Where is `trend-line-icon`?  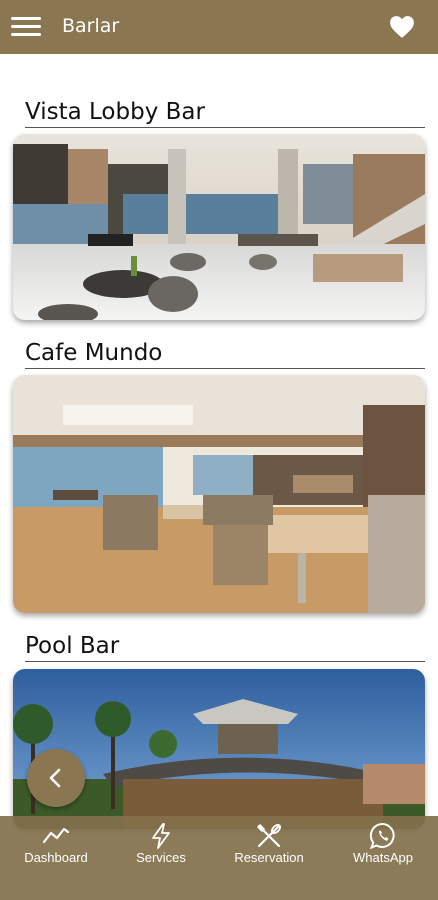 trend-line-icon is located at coordinates (56, 835).